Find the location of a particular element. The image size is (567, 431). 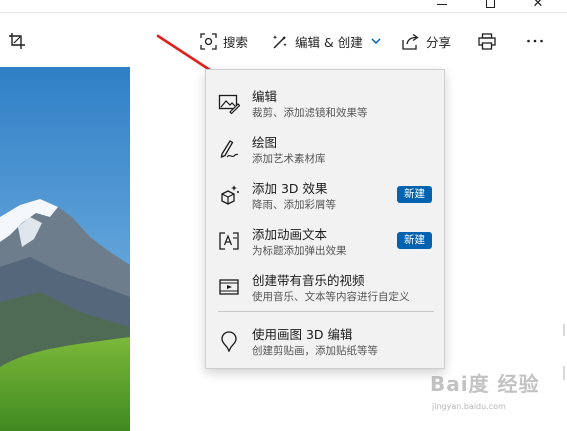

close-icon: ✕ is located at coordinates (538, 5).